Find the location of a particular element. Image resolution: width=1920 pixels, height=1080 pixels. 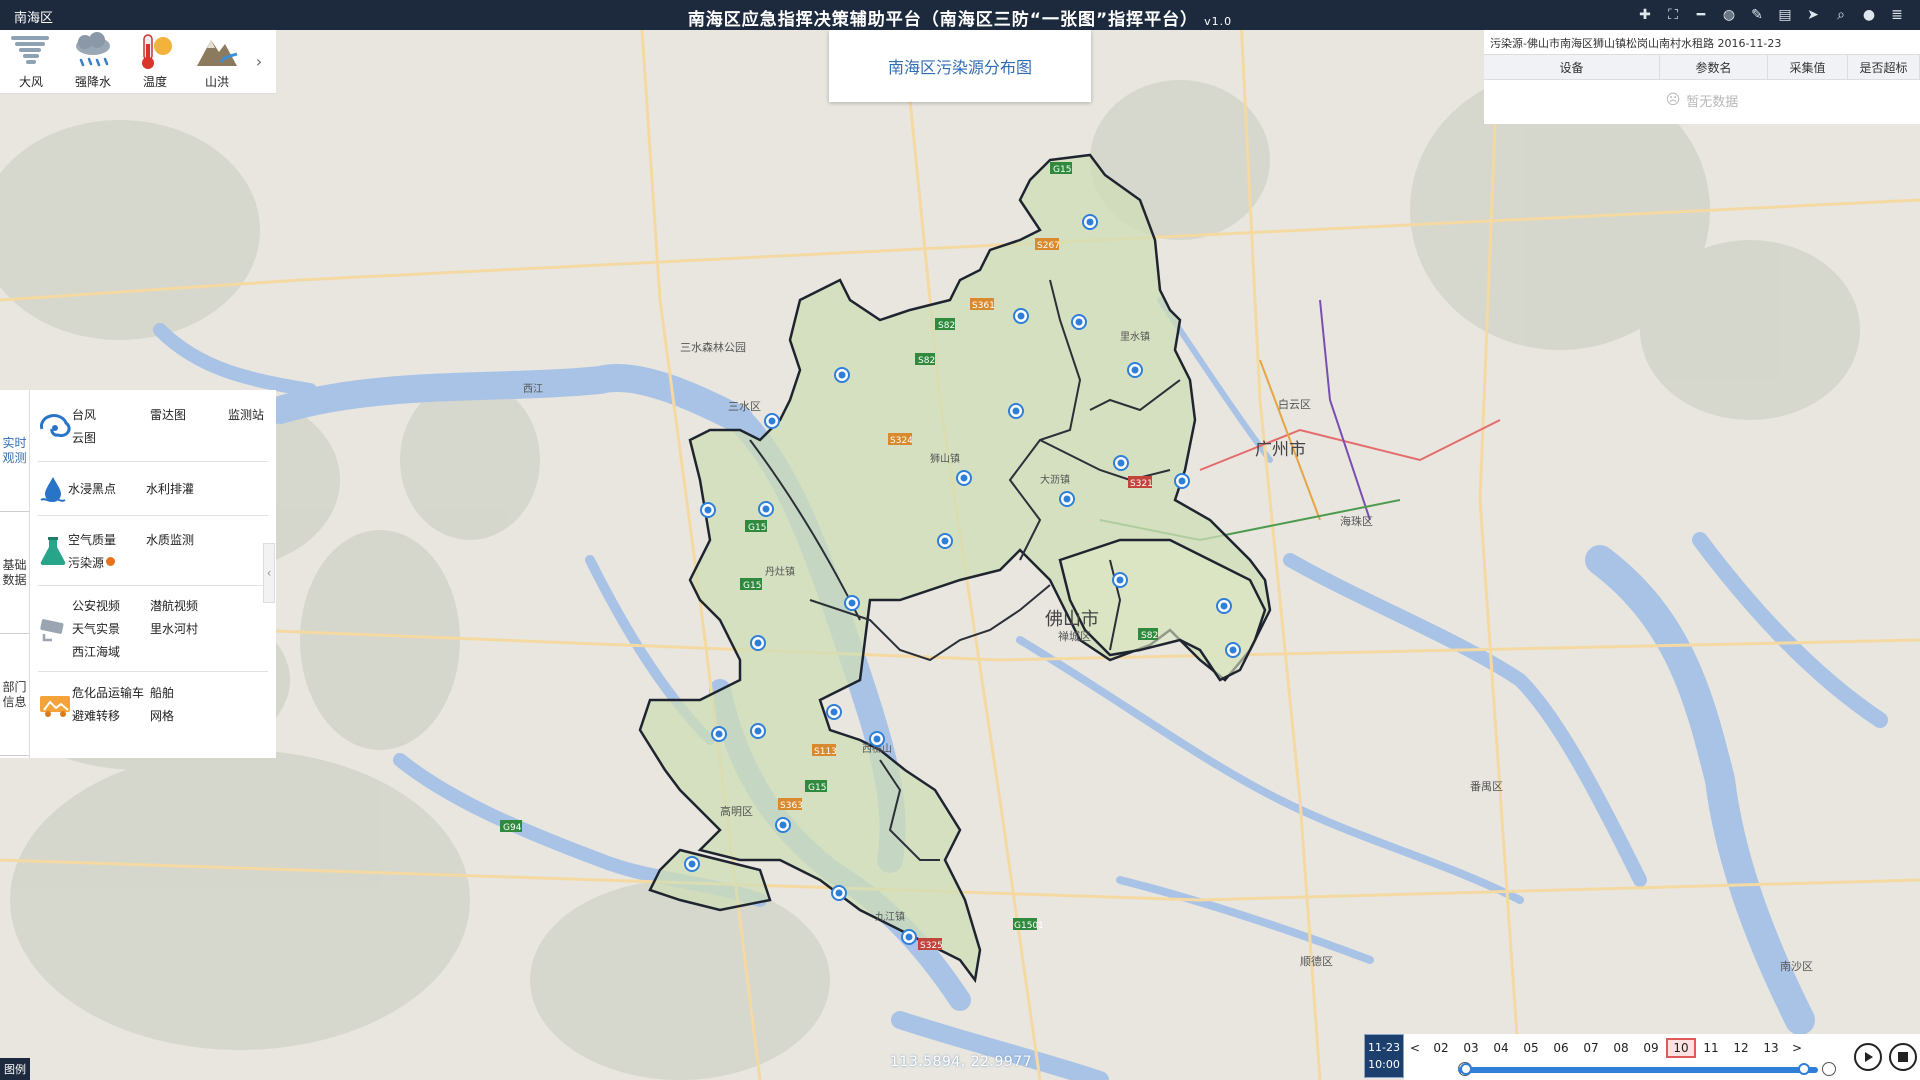

plus-icon: ✚ is located at coordinates (1645, 15).